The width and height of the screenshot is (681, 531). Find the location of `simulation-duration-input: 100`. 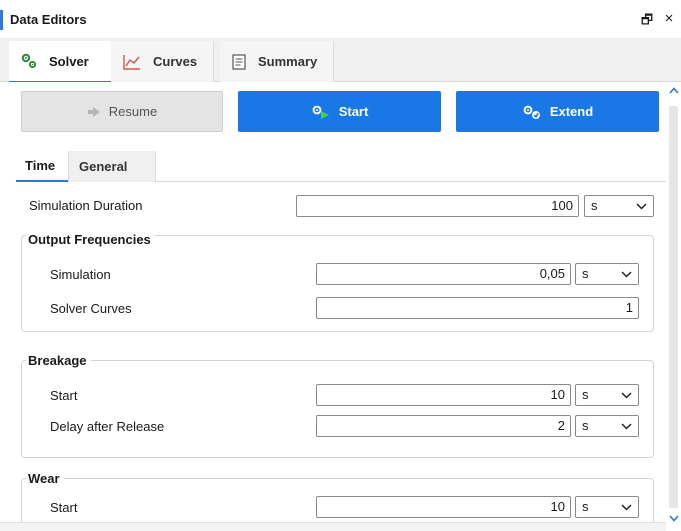

simulation-duration-input: 100 is located at coordinates (437, 206).